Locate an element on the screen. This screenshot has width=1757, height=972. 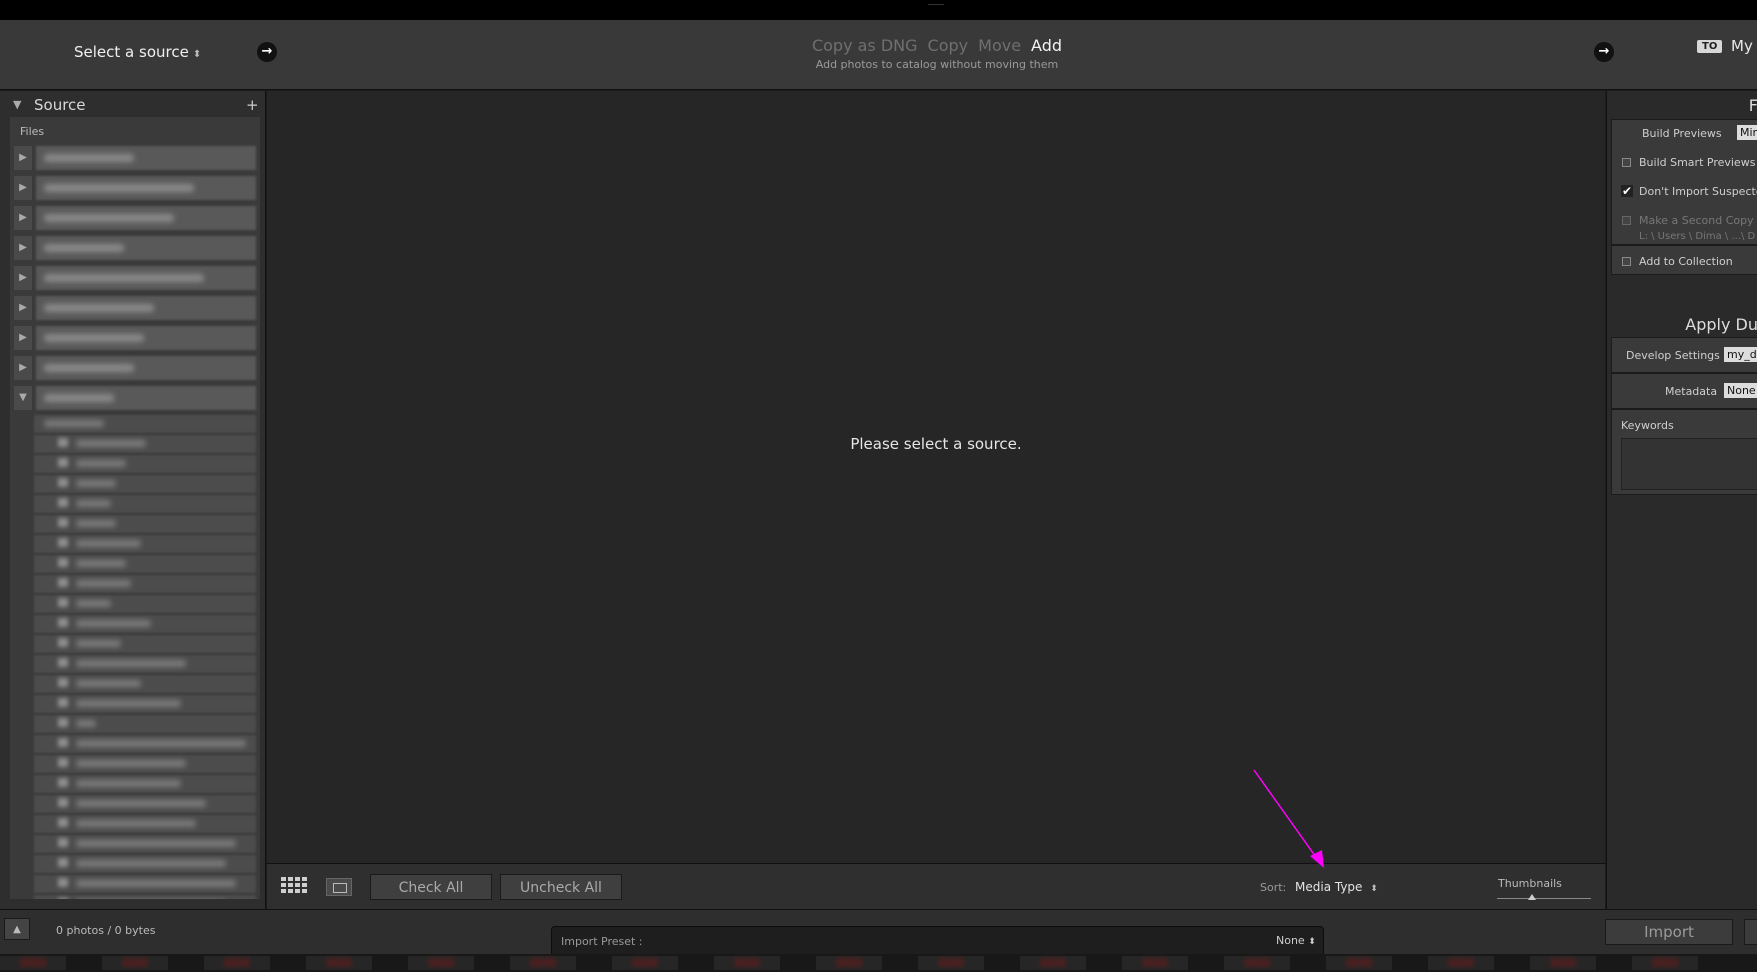
mode-copy: Copy is located at coordinates (948, 45).